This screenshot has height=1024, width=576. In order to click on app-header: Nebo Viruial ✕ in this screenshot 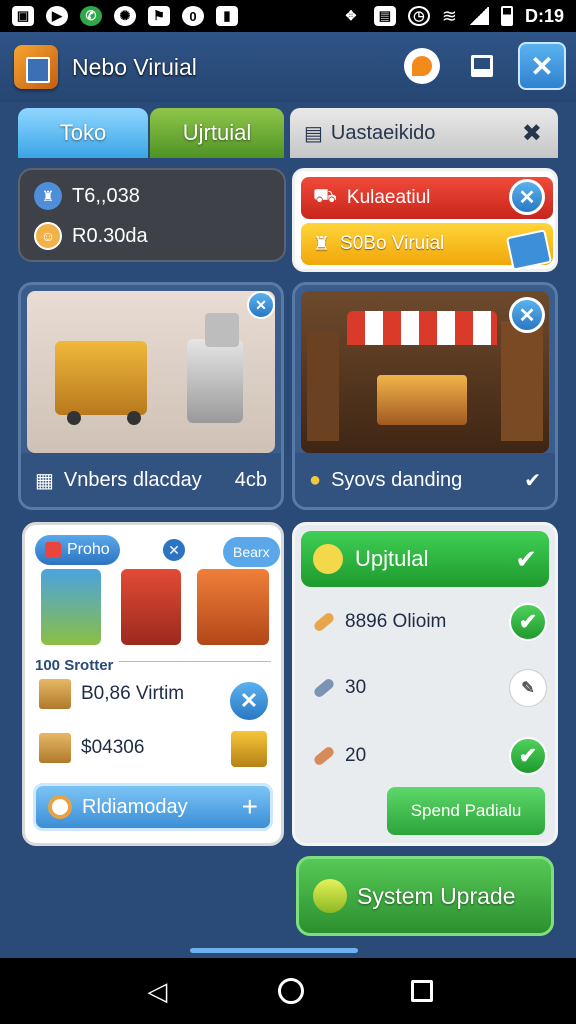, I will do `click(288, 67)`.